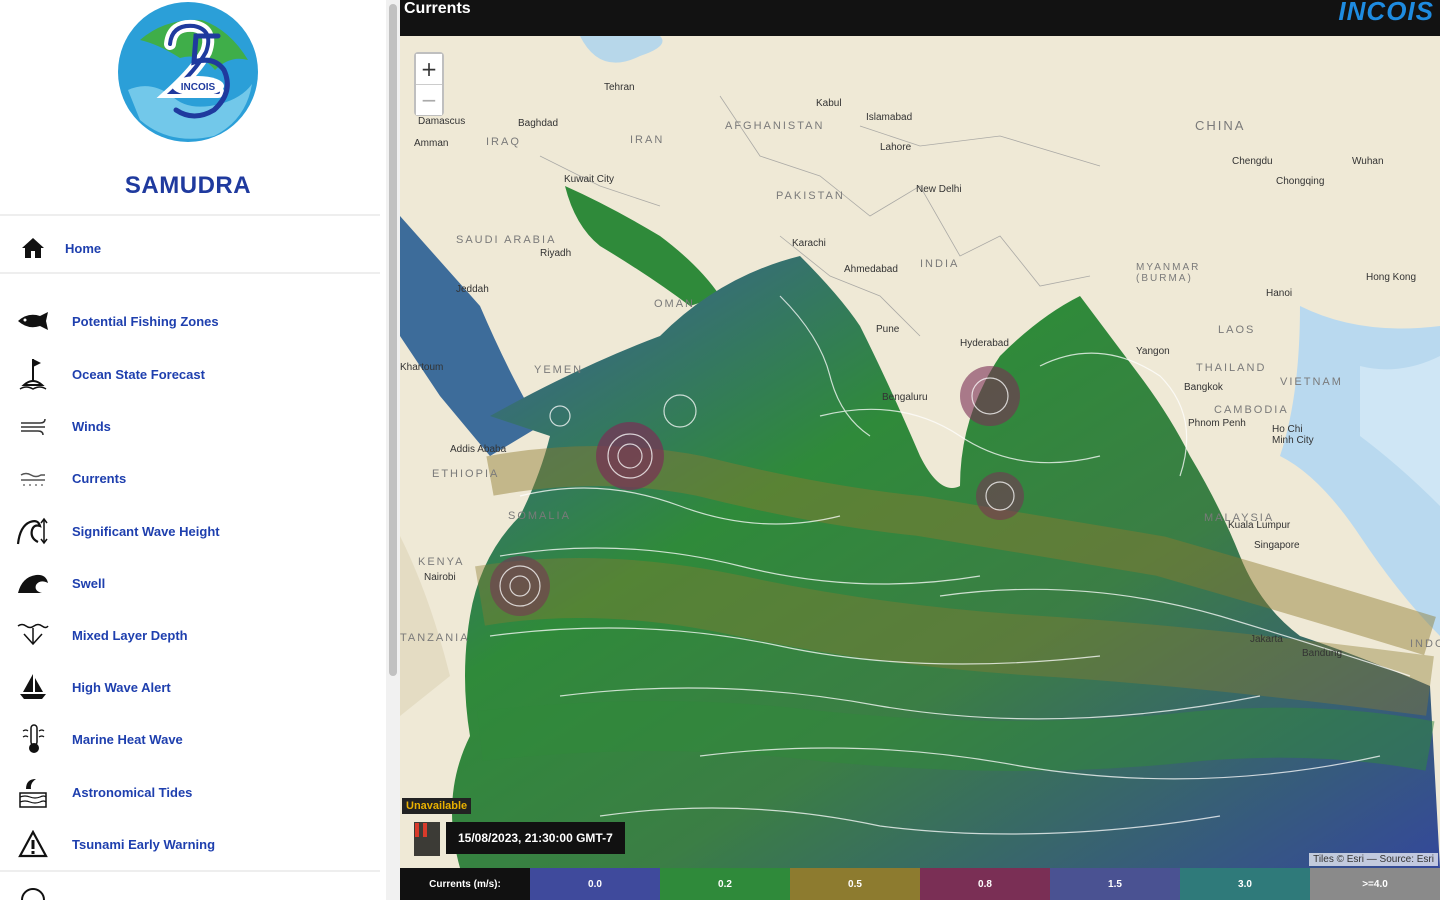 This screenshot has width=1440, height=900. What do you see at coordinates (556, 253) in the screenshot?
I see `map-label: Riyadh` at bounding box center [556, 253].